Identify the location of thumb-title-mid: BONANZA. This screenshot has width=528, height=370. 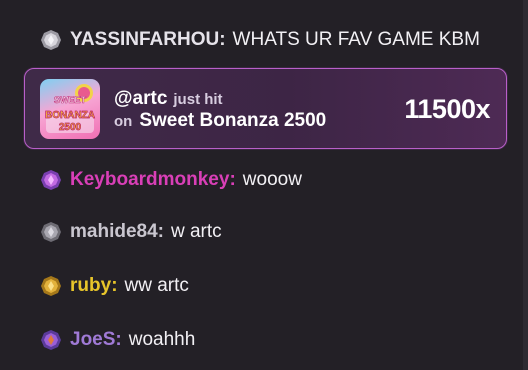
(70, 115).